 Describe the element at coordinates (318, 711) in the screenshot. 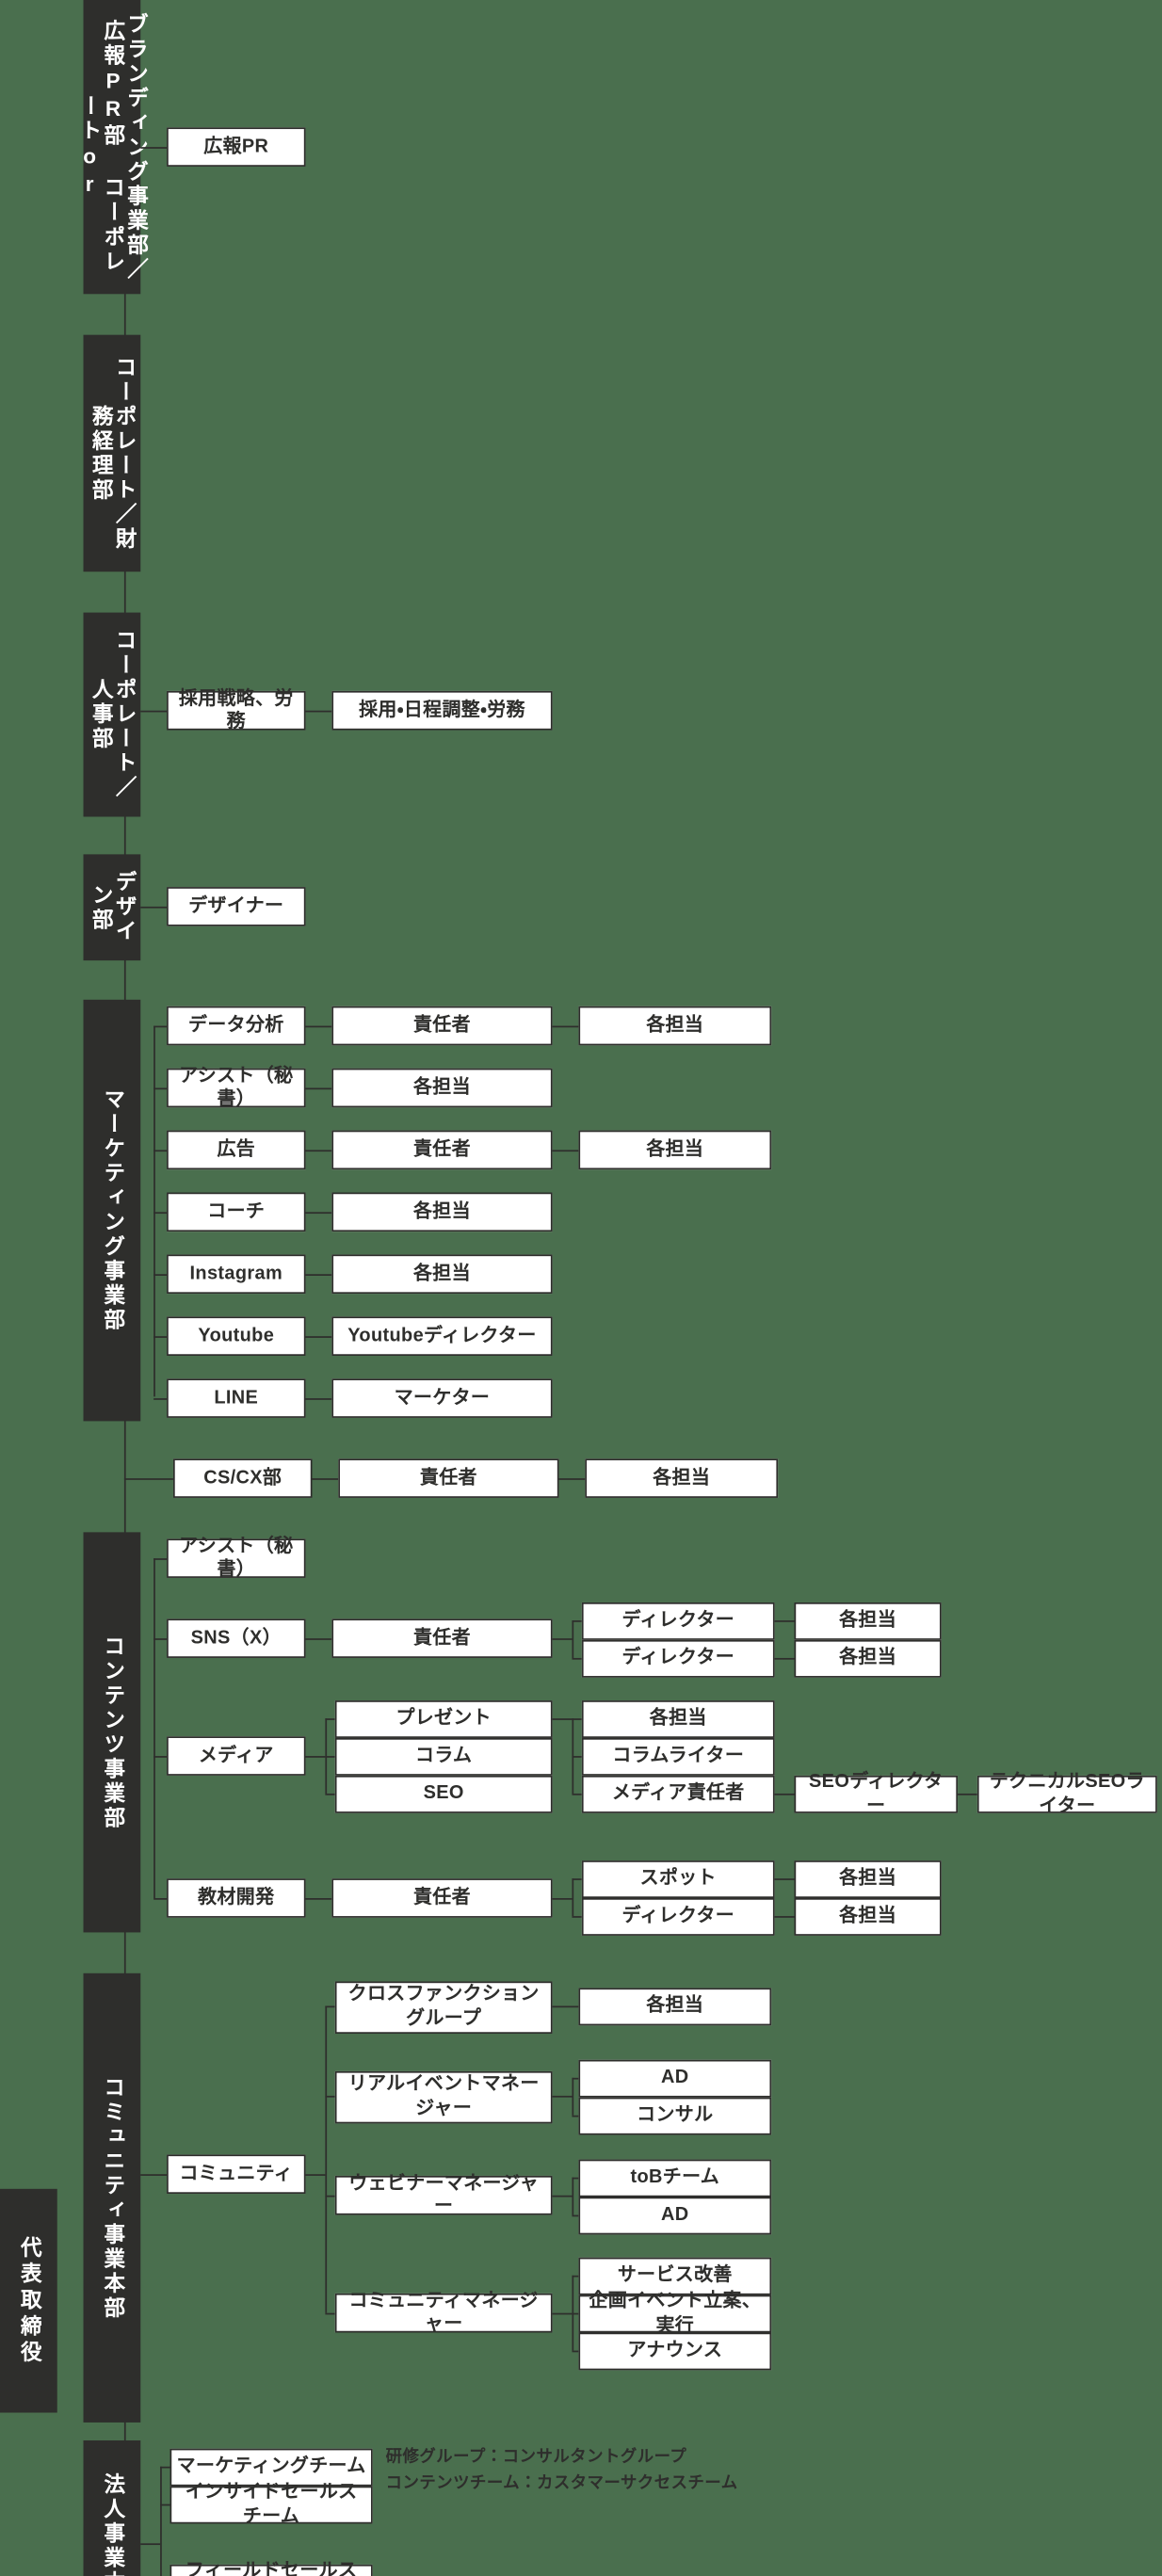

I see `hr-strategy-to-ops-line` at that location.